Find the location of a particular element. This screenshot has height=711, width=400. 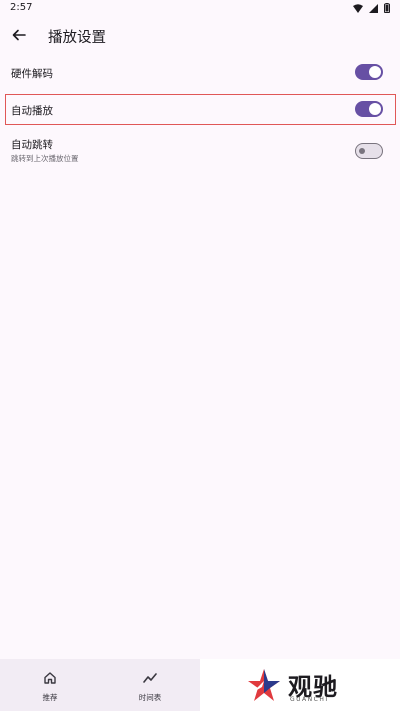

auto-jump-switch is located at coordinates (369, 151).